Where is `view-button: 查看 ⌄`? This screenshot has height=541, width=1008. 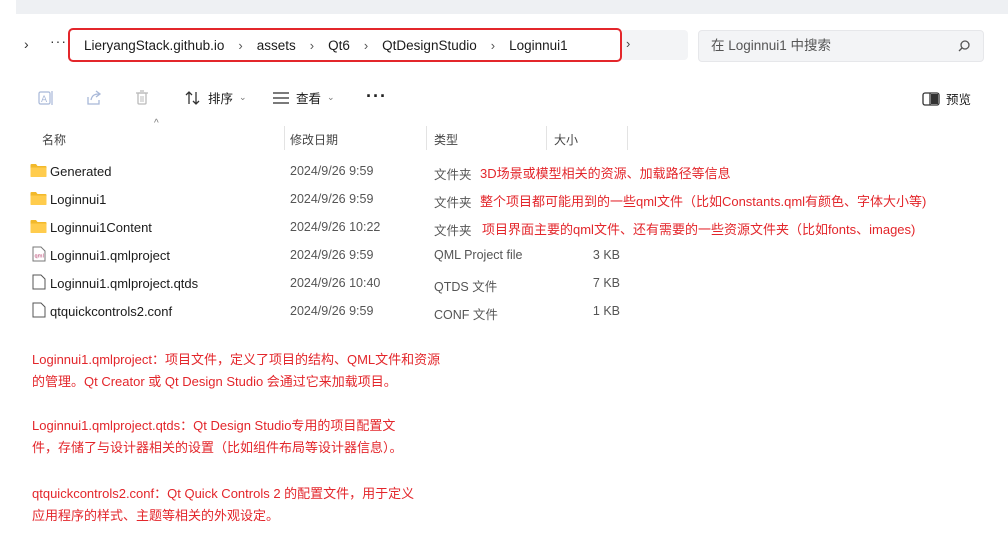
view-button: 查看 ⌄ is located at coordinates (303, 97).